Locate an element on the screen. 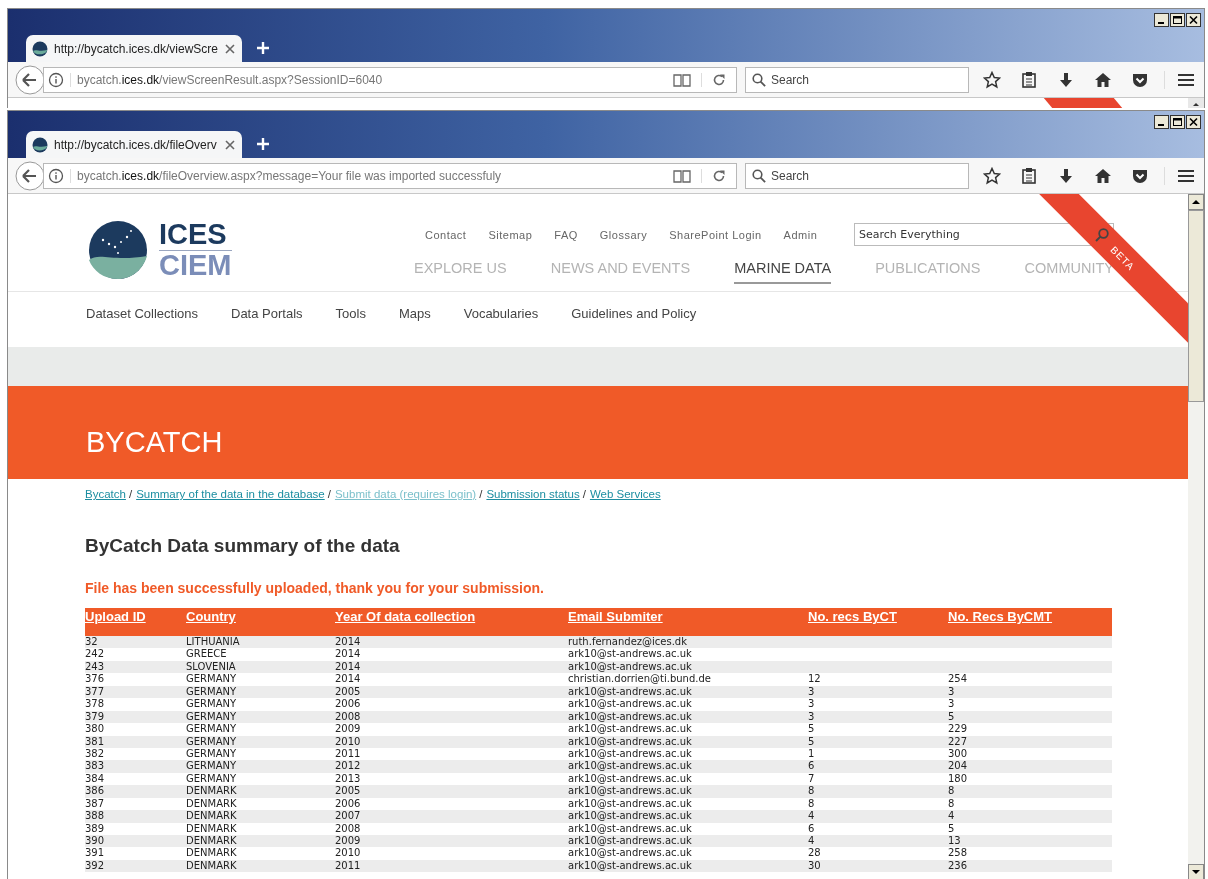  breadcrumb-link: Submission status is located at coordinates (533, 494).